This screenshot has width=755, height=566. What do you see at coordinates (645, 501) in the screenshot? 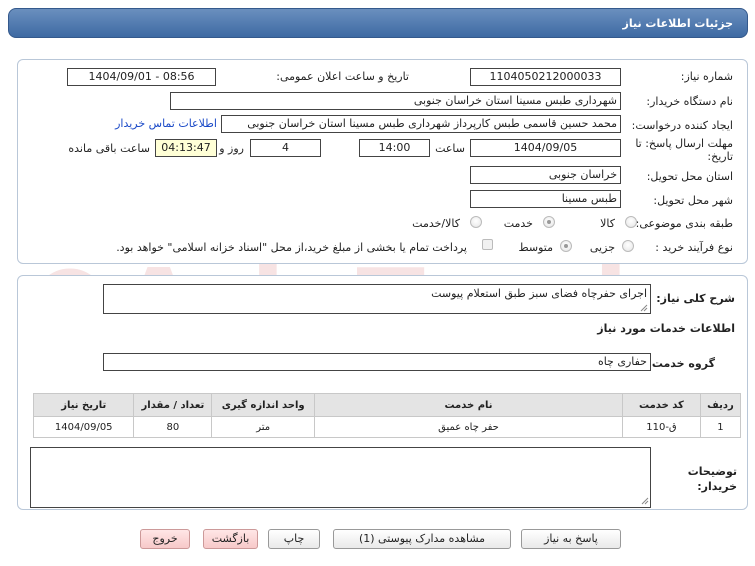
I see `notes-resize-handle-icon` at bounding box center [645, 501].